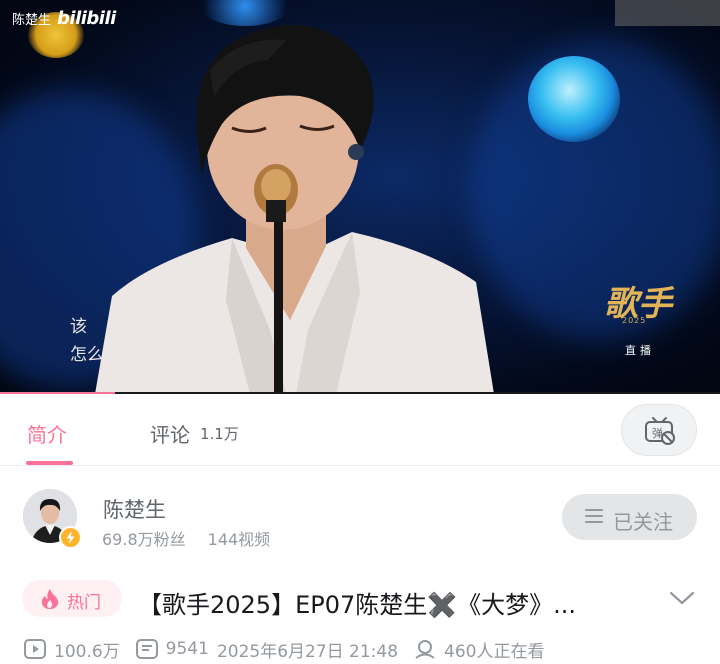 Image resolution: width=720 pixels, height=664 pixels. I want to click on chevron-down-icon, so click(682, 598).